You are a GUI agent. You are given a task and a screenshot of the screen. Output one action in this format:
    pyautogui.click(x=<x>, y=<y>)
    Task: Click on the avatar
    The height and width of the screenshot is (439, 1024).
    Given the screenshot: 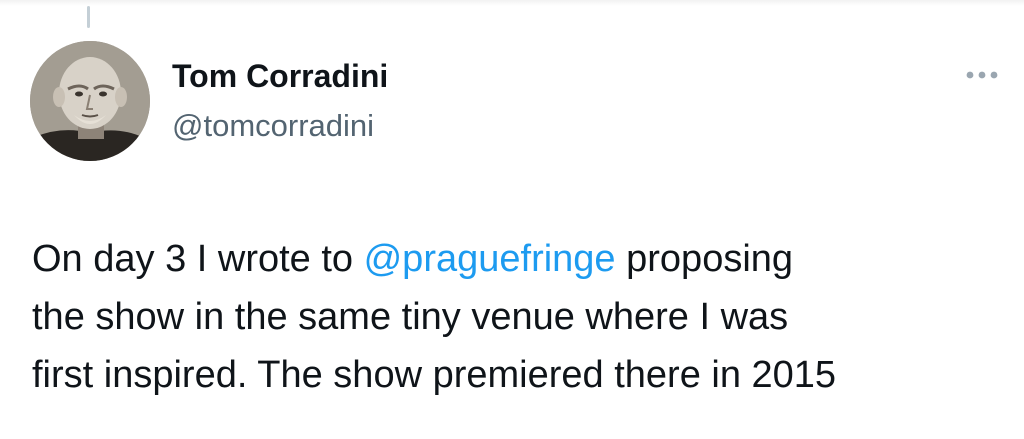 What is the action you would take?
    pyautogui.click(x=90, y=101)
    